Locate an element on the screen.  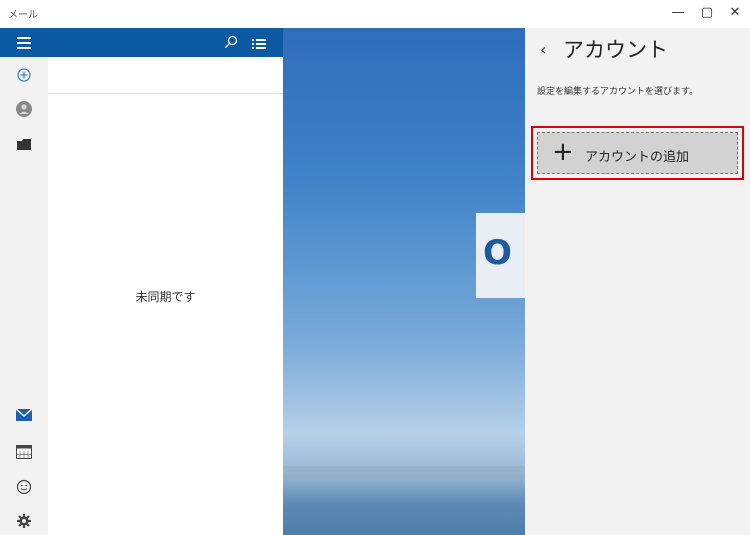
horizon is located at coordinates (404, 472).